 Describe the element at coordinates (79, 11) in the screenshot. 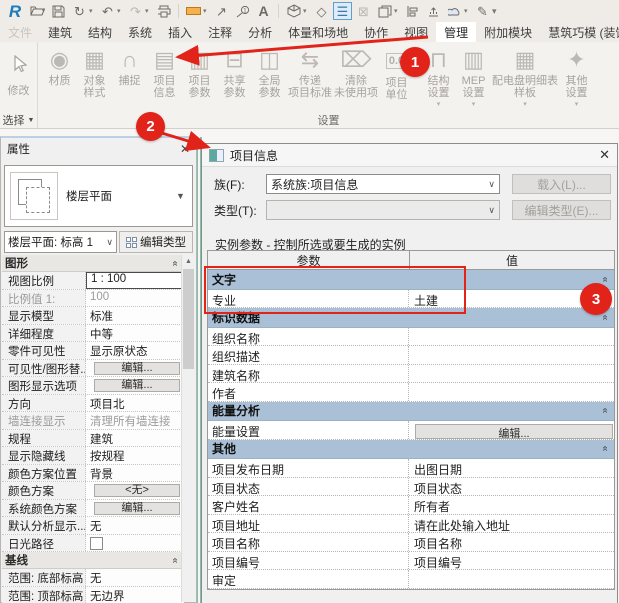

I see `sync-with-central-icon: ↻` at that location.